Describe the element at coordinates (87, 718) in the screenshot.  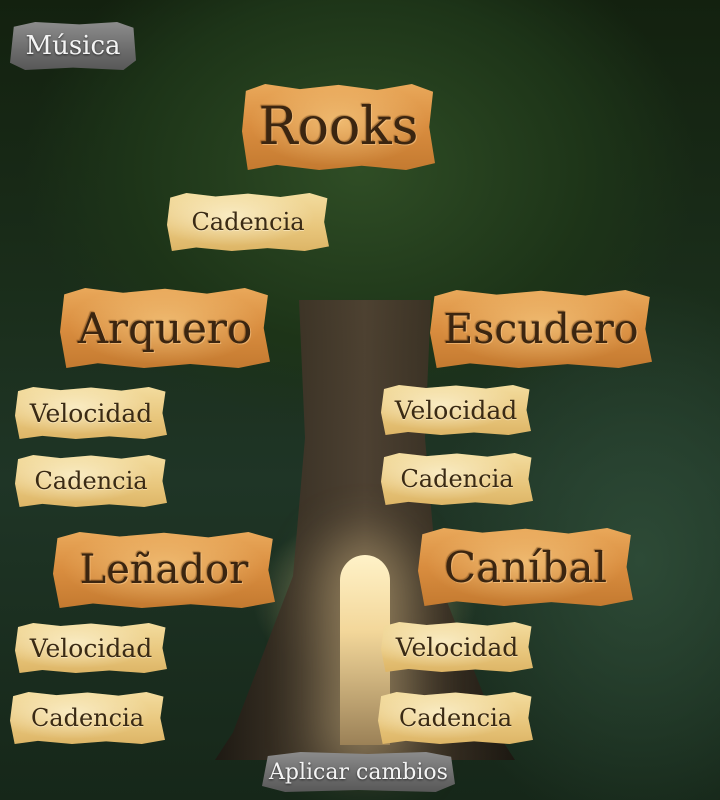
I see `lenador-cadence-button: Cadencia` at that location.